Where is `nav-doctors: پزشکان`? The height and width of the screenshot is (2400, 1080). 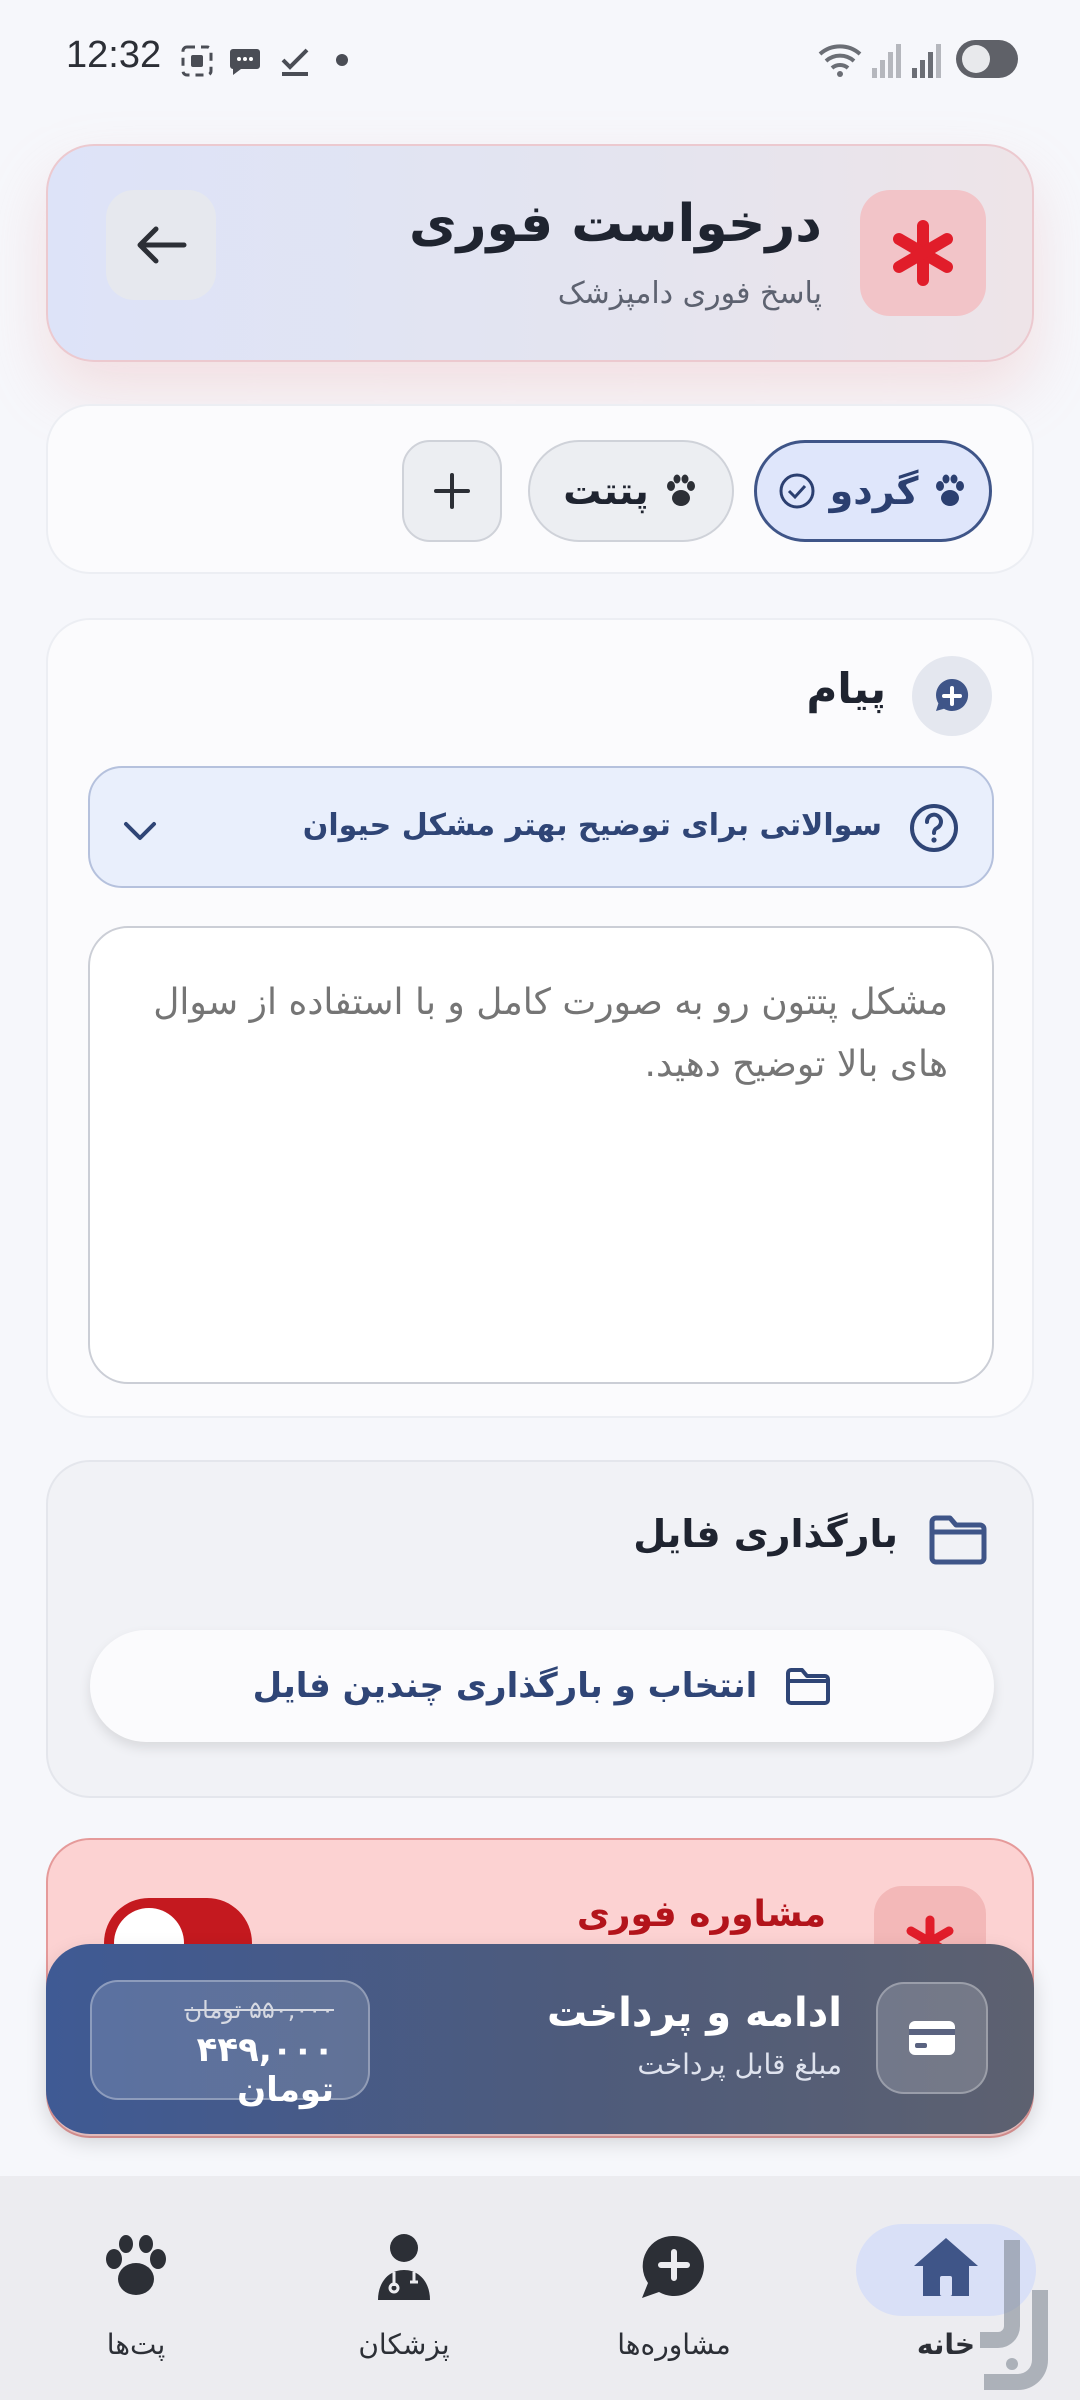
nav-doctors: پزشکان is located at coordinates (404, 2307).